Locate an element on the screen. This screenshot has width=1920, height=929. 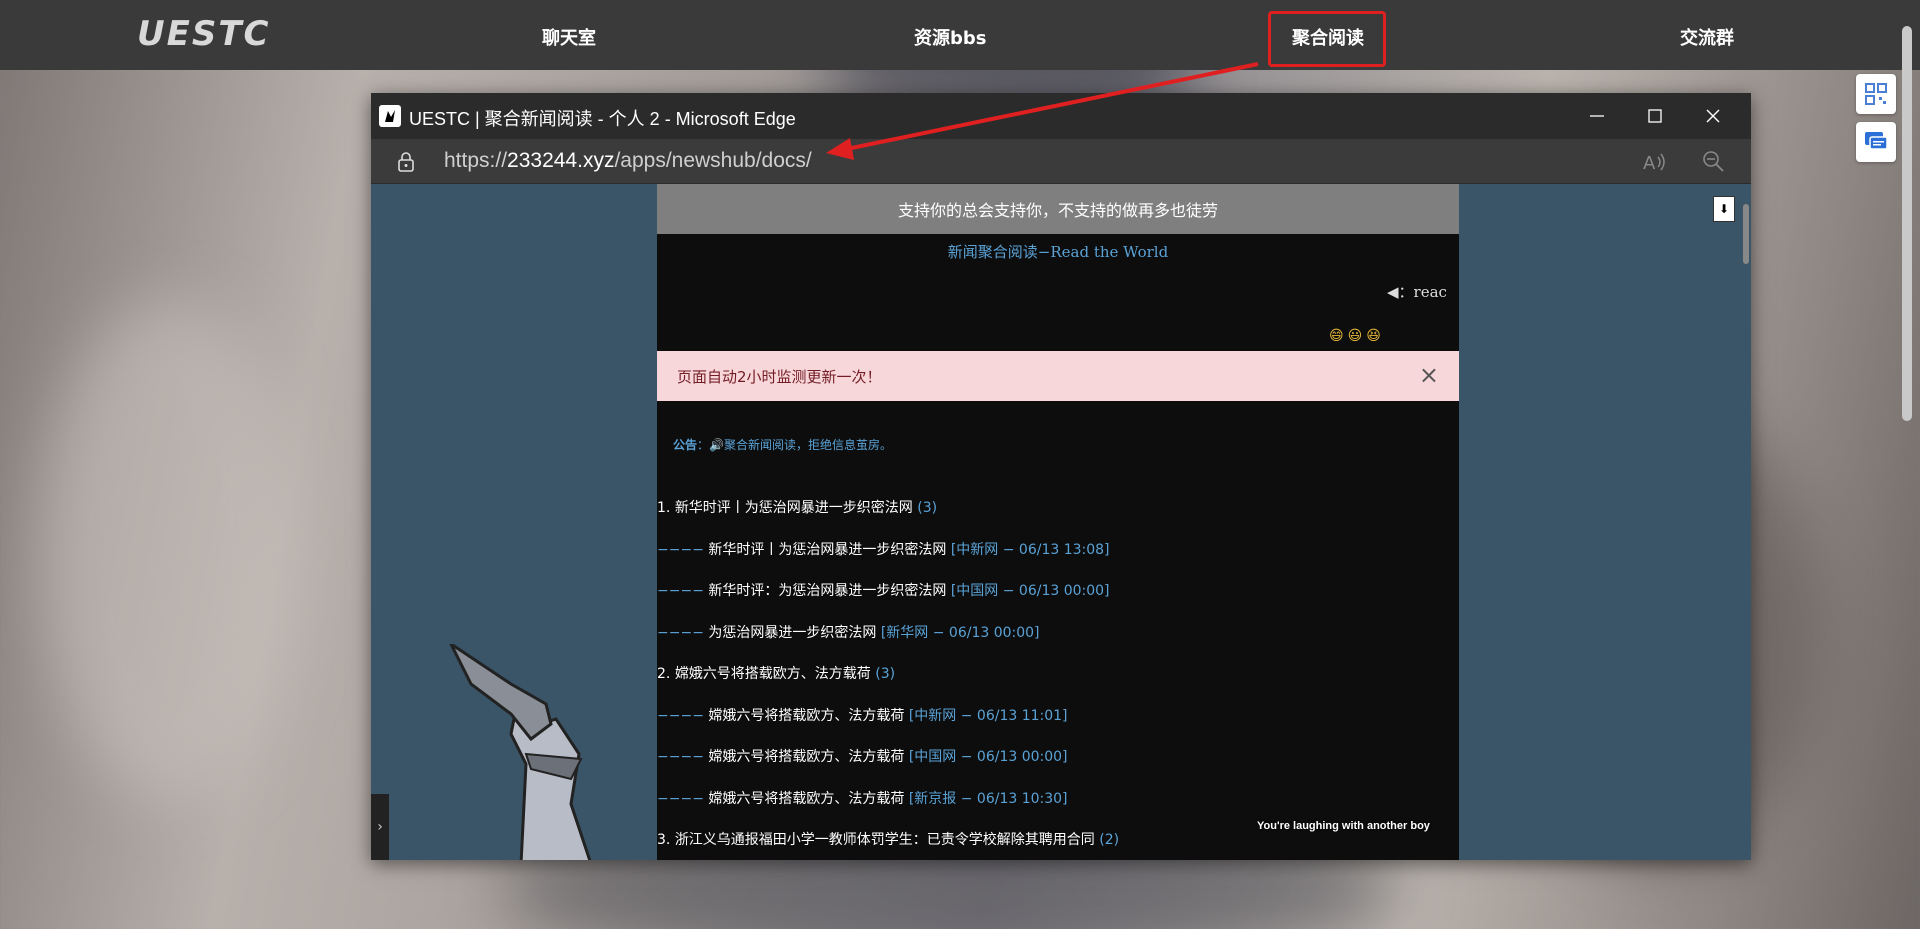
minimize-button is located at coordinates (1597, 116).